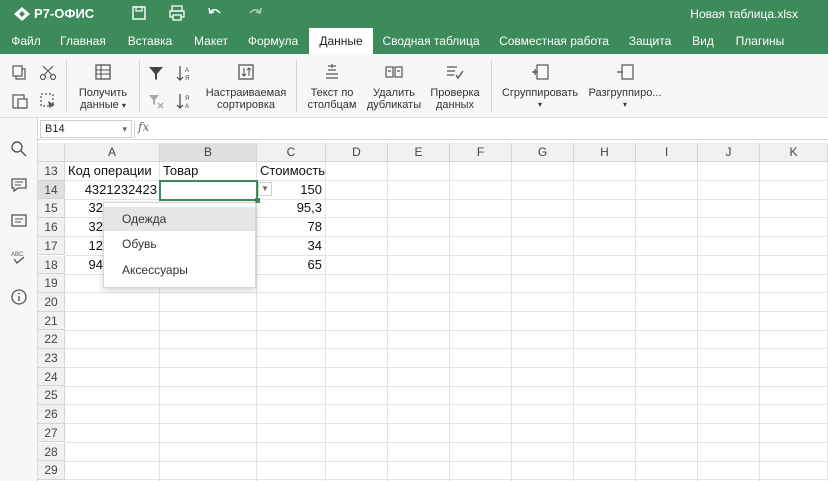 Image resolution: width=828 pixels, height=481 pixels. Describe the element at coordinates (291, 227) in the screenshot. I see `cell-c16: 78` at that location.